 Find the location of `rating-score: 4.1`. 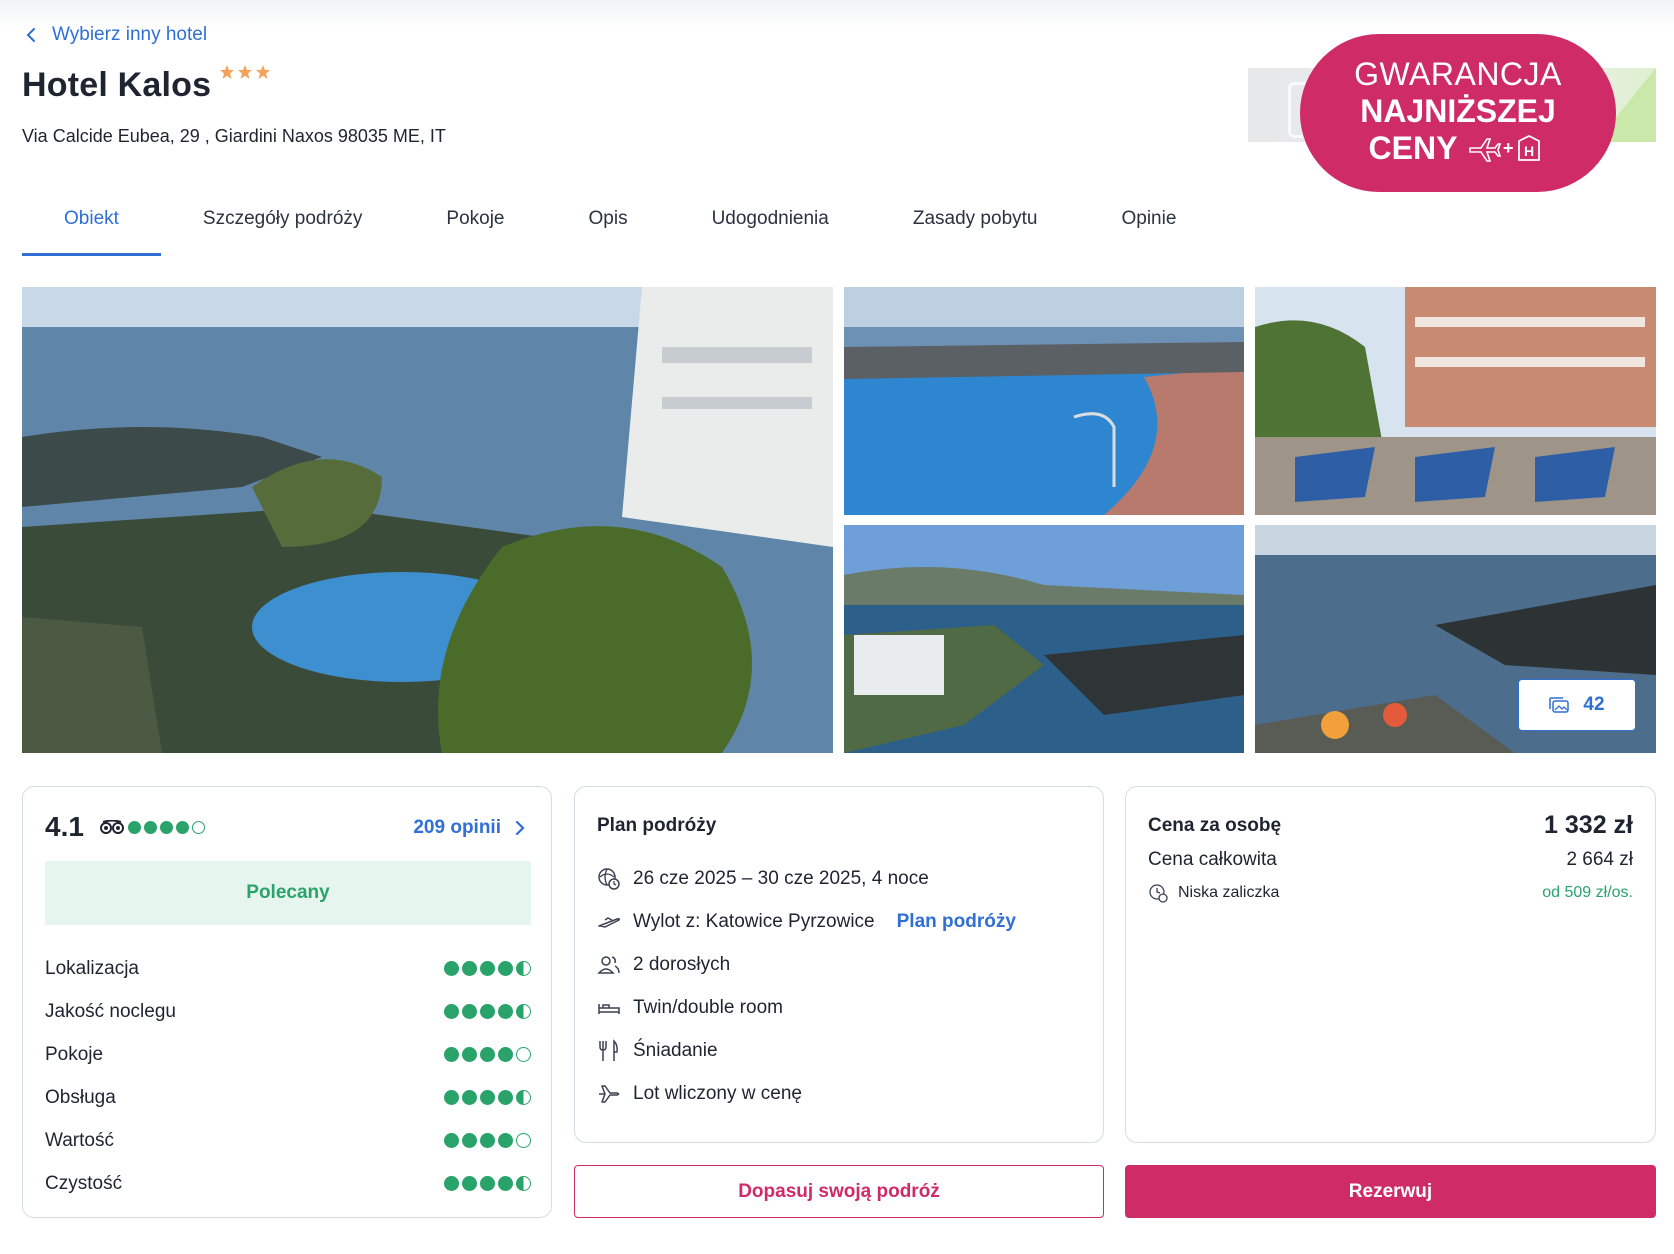

rating-score: 4.1 is located at coordinates (64, 826).